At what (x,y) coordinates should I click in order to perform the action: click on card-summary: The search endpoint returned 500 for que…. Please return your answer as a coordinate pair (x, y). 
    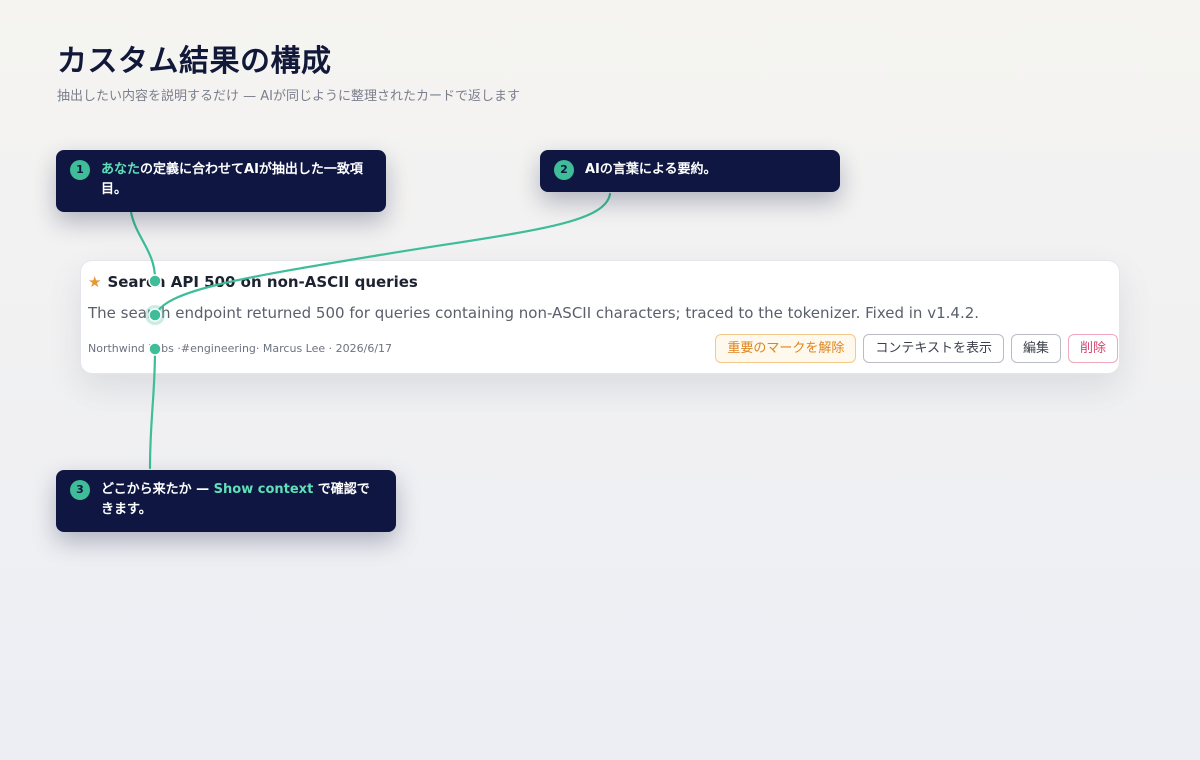
    Looking at the image, I should click on (534, 313).